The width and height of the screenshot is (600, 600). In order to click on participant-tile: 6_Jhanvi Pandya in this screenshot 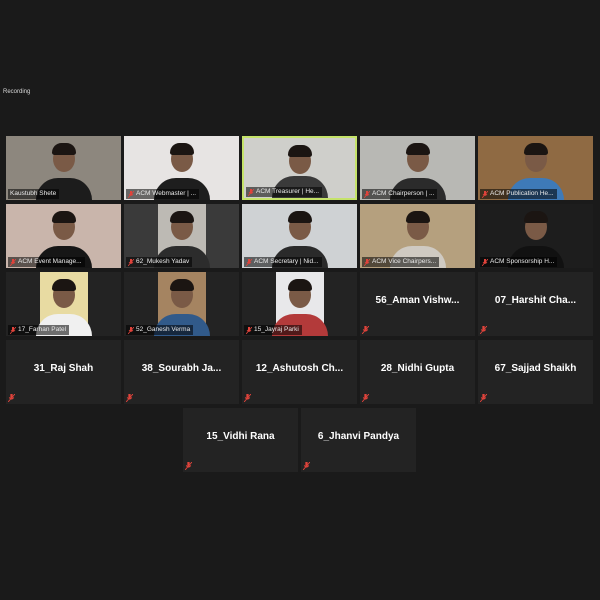, I will do `click(358, 440)`.